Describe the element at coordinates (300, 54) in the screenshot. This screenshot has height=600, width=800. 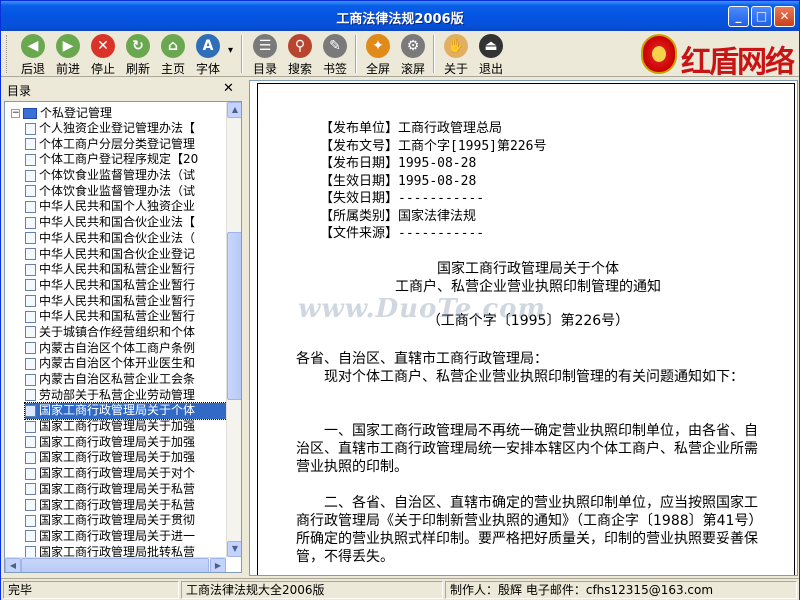
I see `search-button: ⚲ 搜索` at that location.